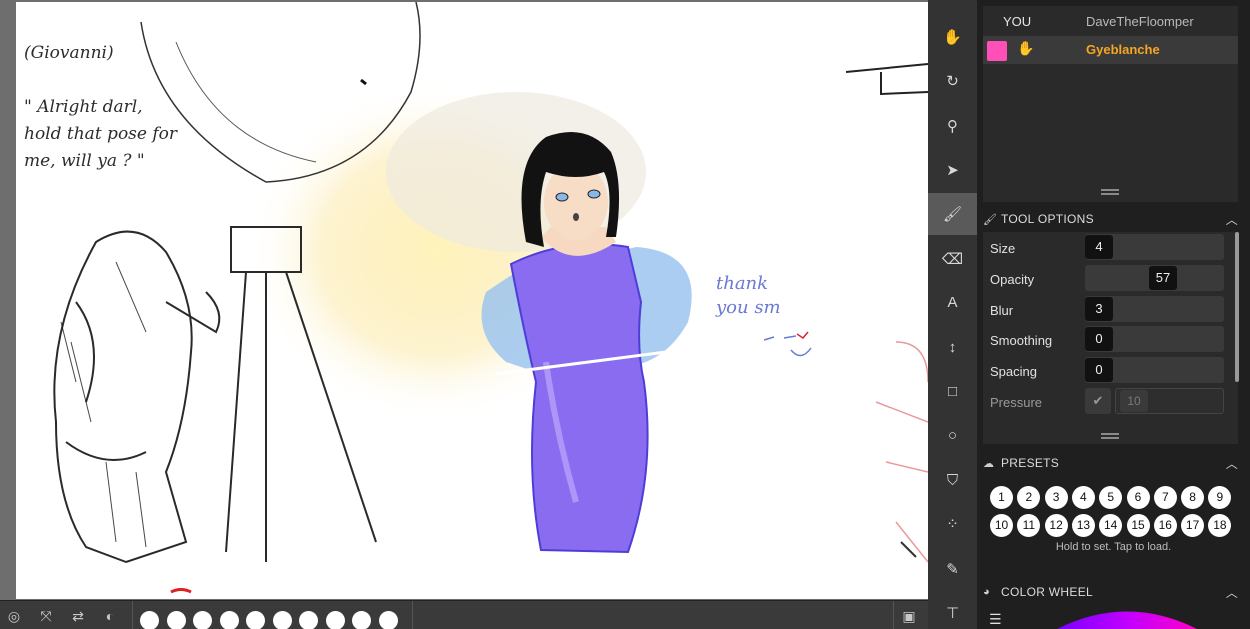 This screenshot has width=1250, height=629. What do you see at coordinates (1138, 497) in the screenshot?
I see `preset-slot: 6` at bounding box center [1138, 497].